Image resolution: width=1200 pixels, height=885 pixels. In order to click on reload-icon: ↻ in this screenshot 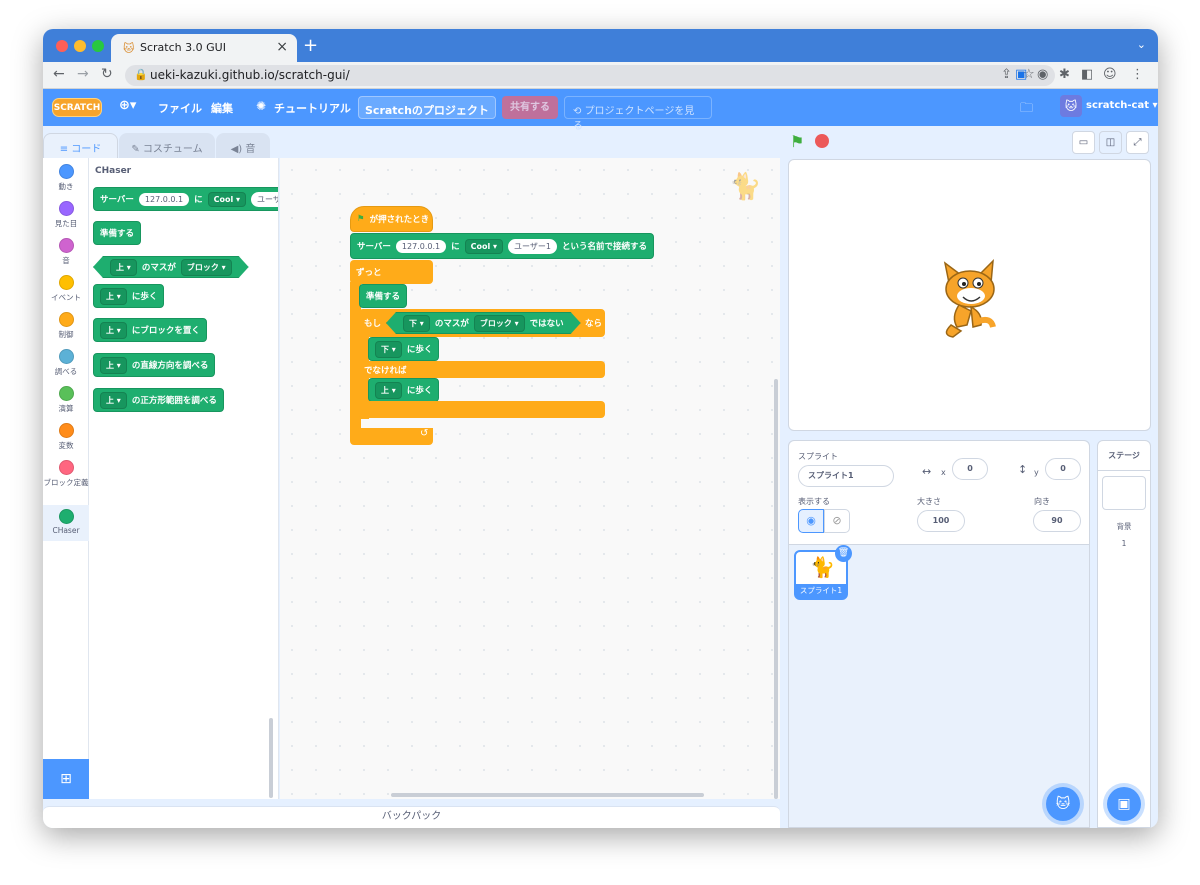, I will do `click(107, 74)`.